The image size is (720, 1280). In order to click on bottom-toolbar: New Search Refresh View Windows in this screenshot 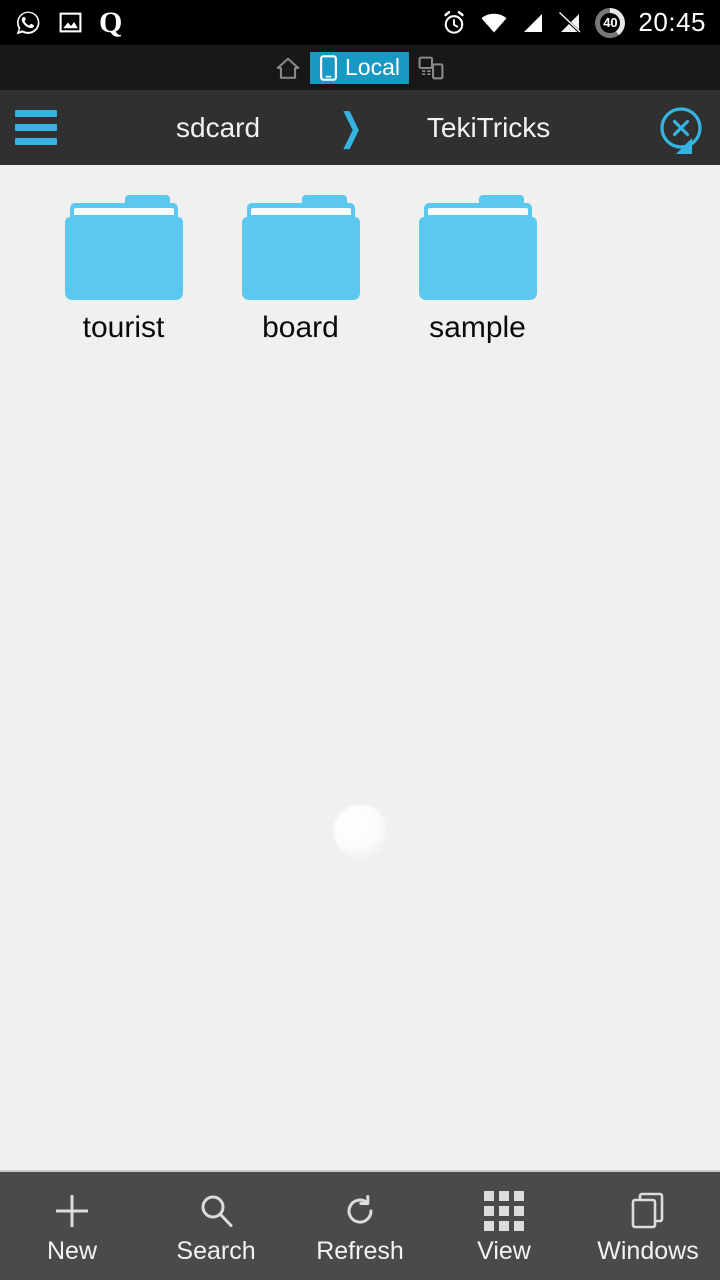, I will do `click(360, 1225)`.